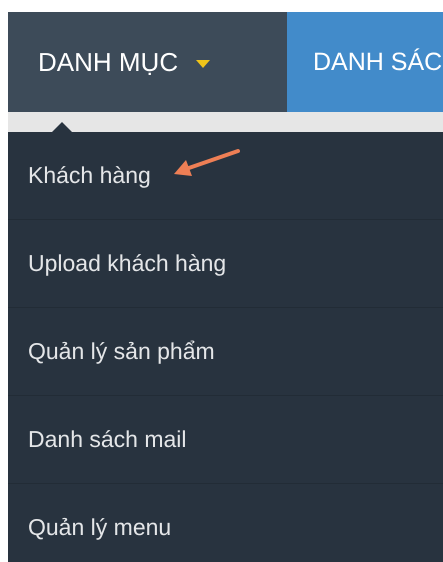  What do you see at coordinates (100, 527) in the screenshot?
I see `menu-item: Quản lý menu` at bounding box center [100, 527].